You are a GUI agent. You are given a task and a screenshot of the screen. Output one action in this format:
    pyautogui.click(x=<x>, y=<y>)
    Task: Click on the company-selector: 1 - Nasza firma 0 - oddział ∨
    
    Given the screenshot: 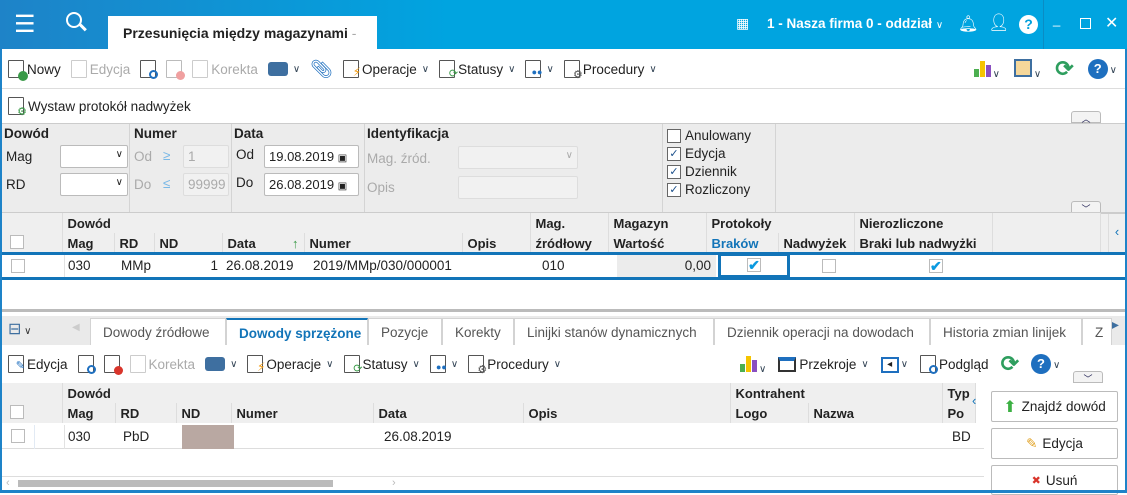 What is the action you would take?
    pyautogui.click(x=855, y=23)
    